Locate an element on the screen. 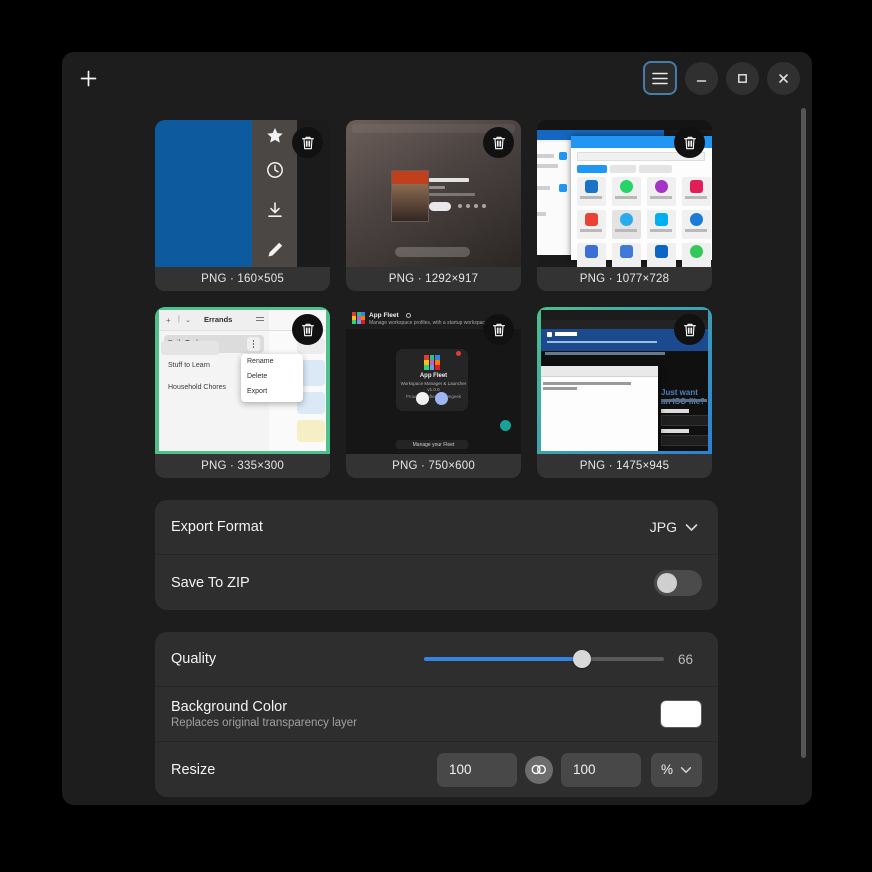 The width and height of the screenshot is (872, 872). export-settings-group: Export Format JPG Save To ZIP is located at coordinates (436, 555).